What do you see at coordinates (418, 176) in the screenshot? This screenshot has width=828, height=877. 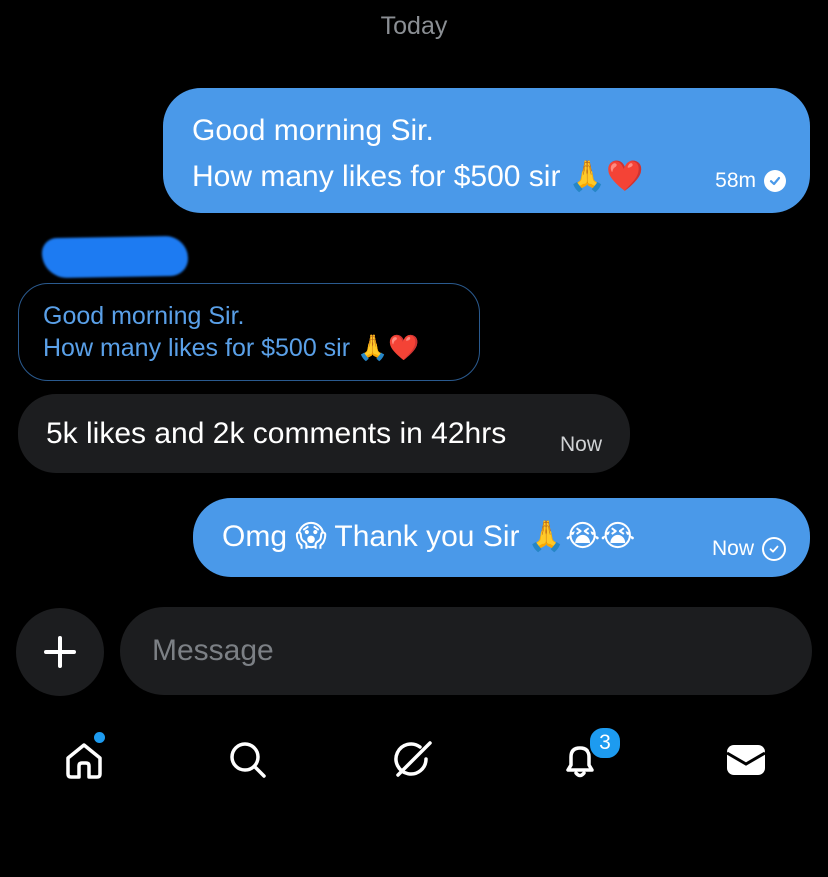 I see `message-text-line: How many likes for $500 sir 🙏❤️` at bounding box center [418, 176].